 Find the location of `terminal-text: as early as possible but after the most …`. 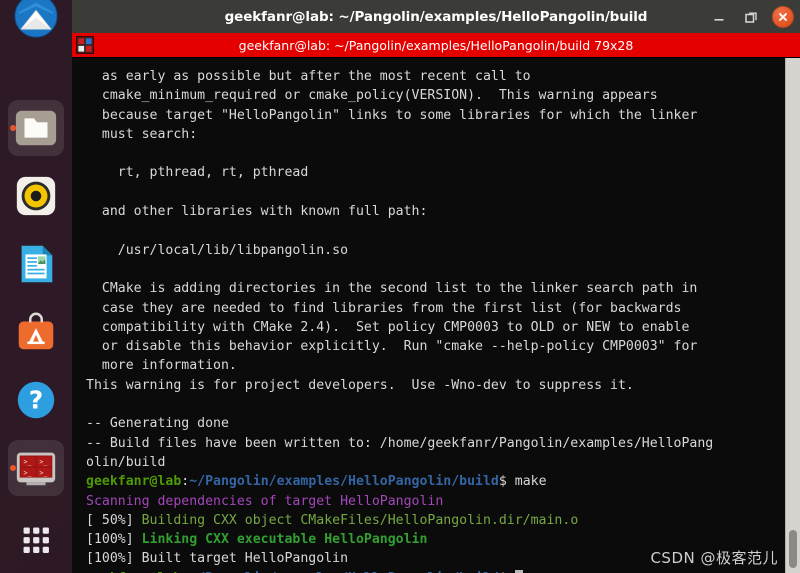

terminal-text: as early as possible but after the most … is located at coordinates (308, 76).